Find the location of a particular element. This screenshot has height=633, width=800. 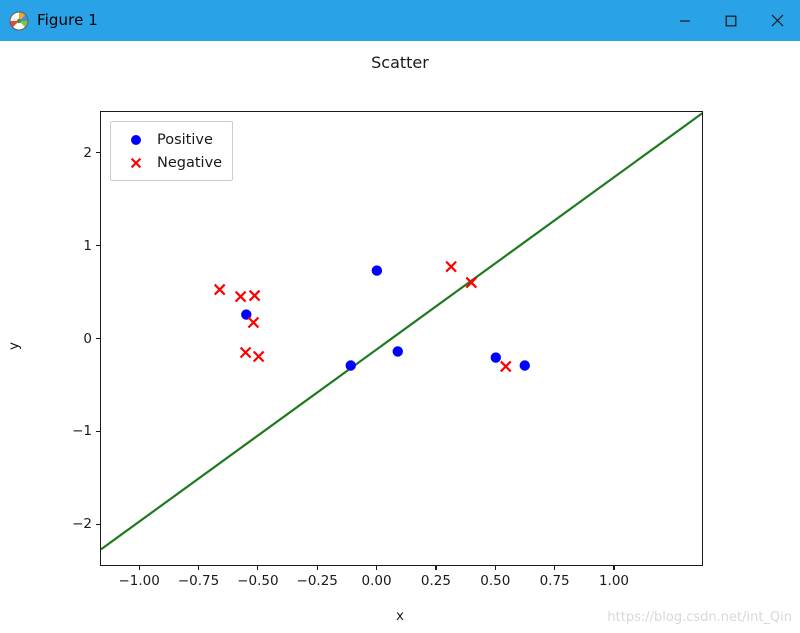

x-tick-label: 1.00 is located at coordinates (613, 581).